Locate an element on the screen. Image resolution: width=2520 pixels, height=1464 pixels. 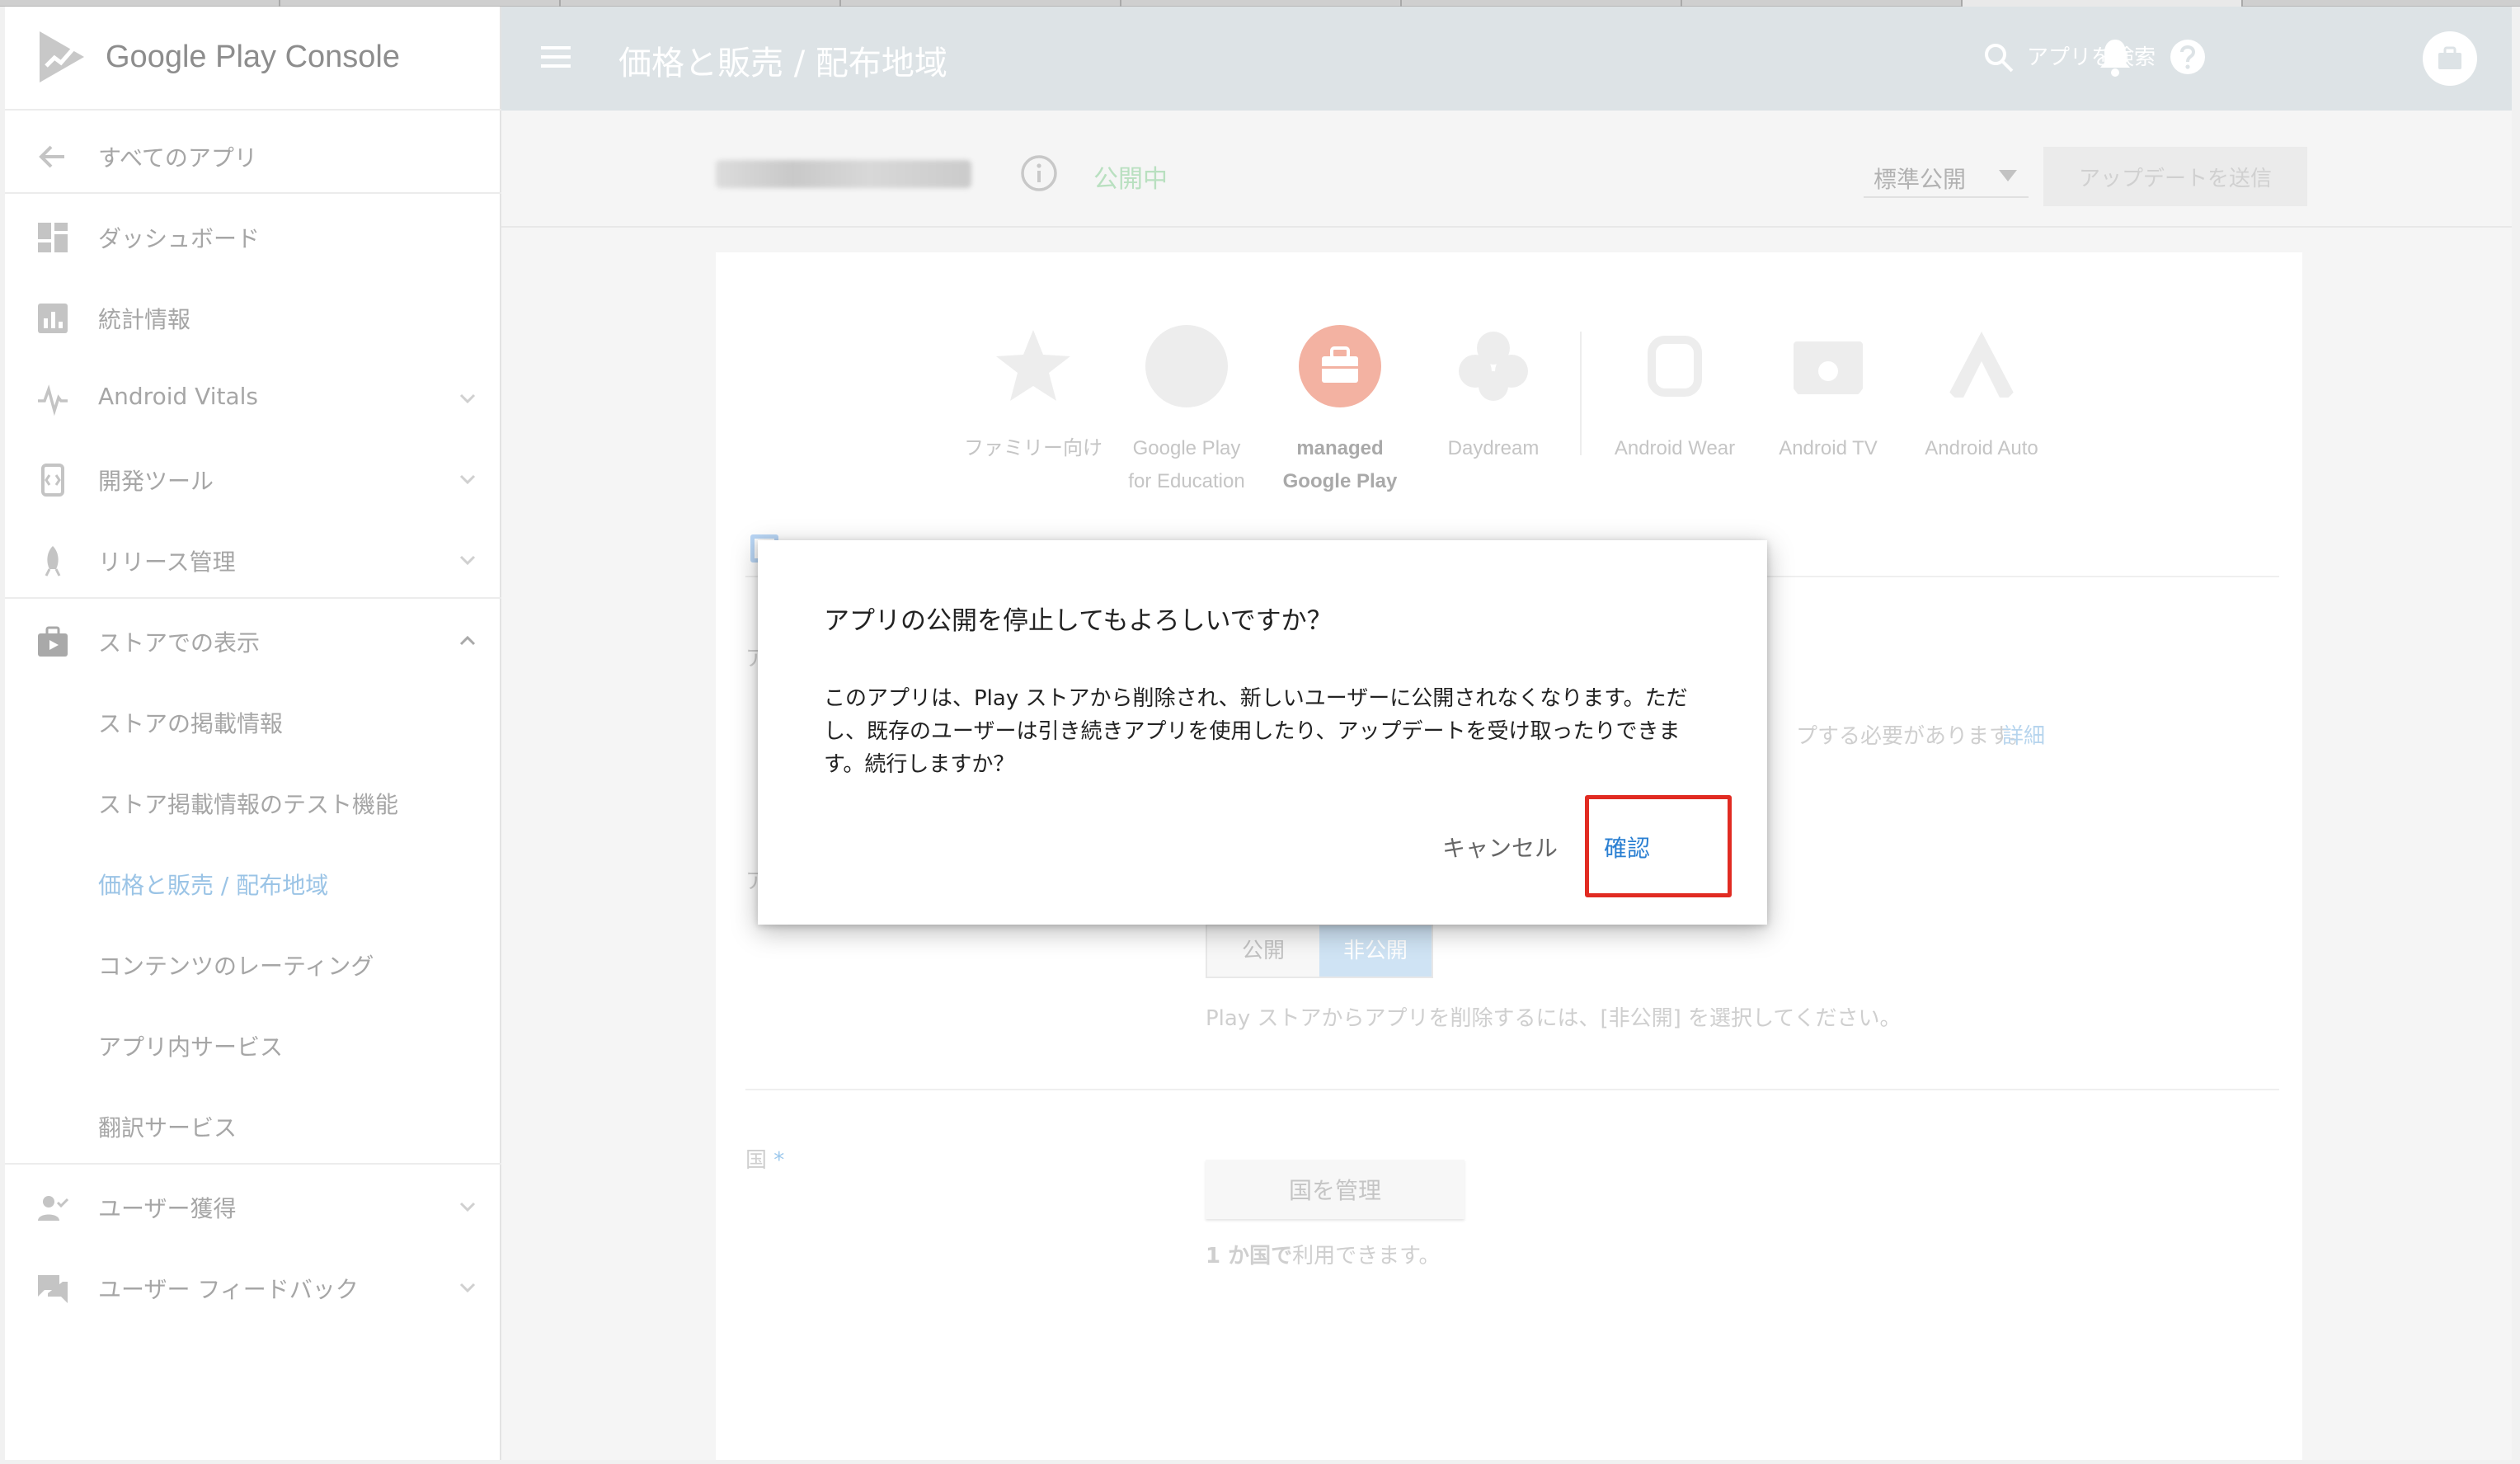
browser-tab-strip is located at coordinates (1260, 4).